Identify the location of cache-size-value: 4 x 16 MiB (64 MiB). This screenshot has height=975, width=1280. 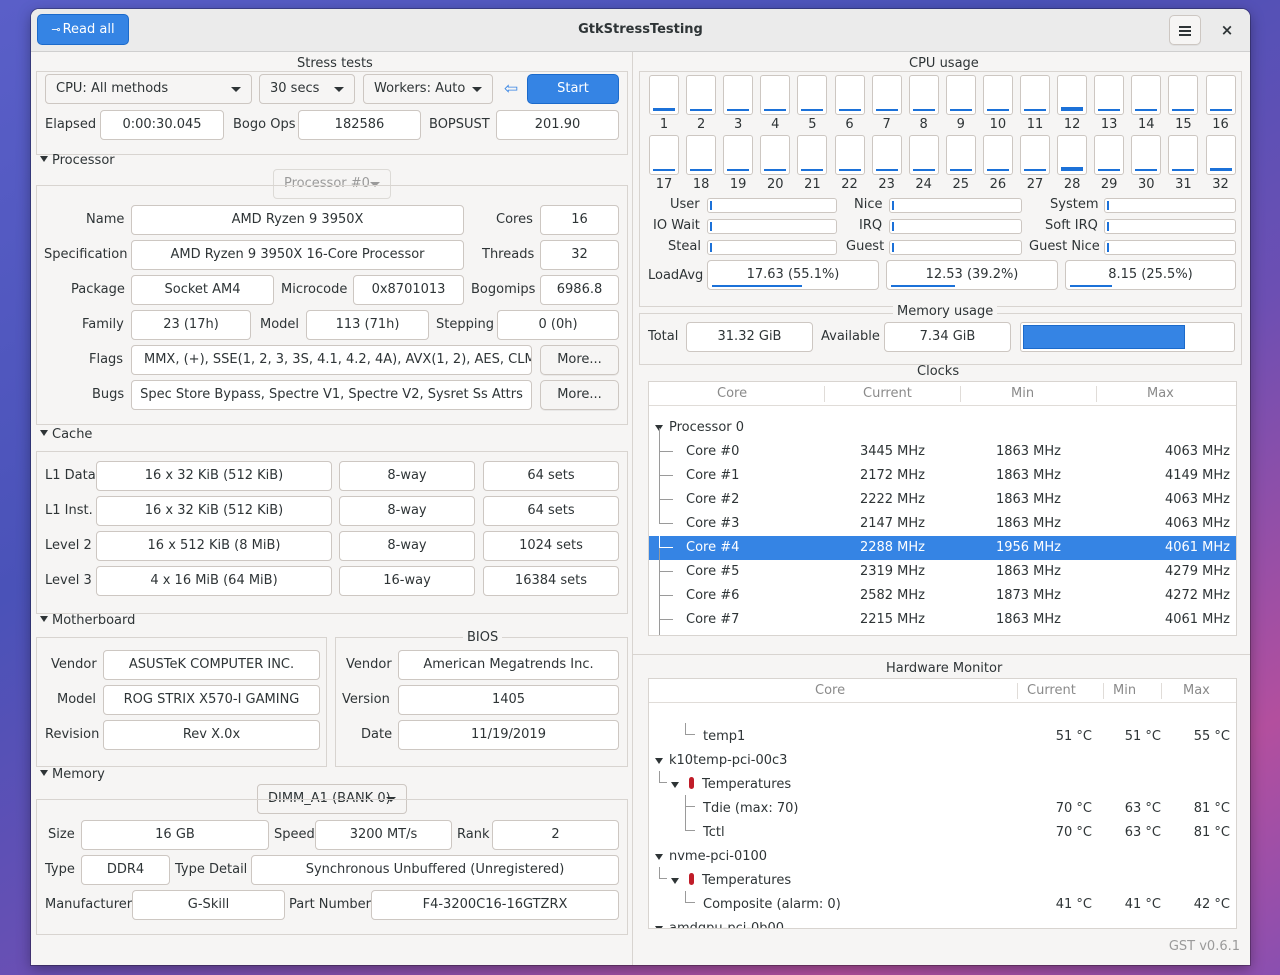
(214, 581).